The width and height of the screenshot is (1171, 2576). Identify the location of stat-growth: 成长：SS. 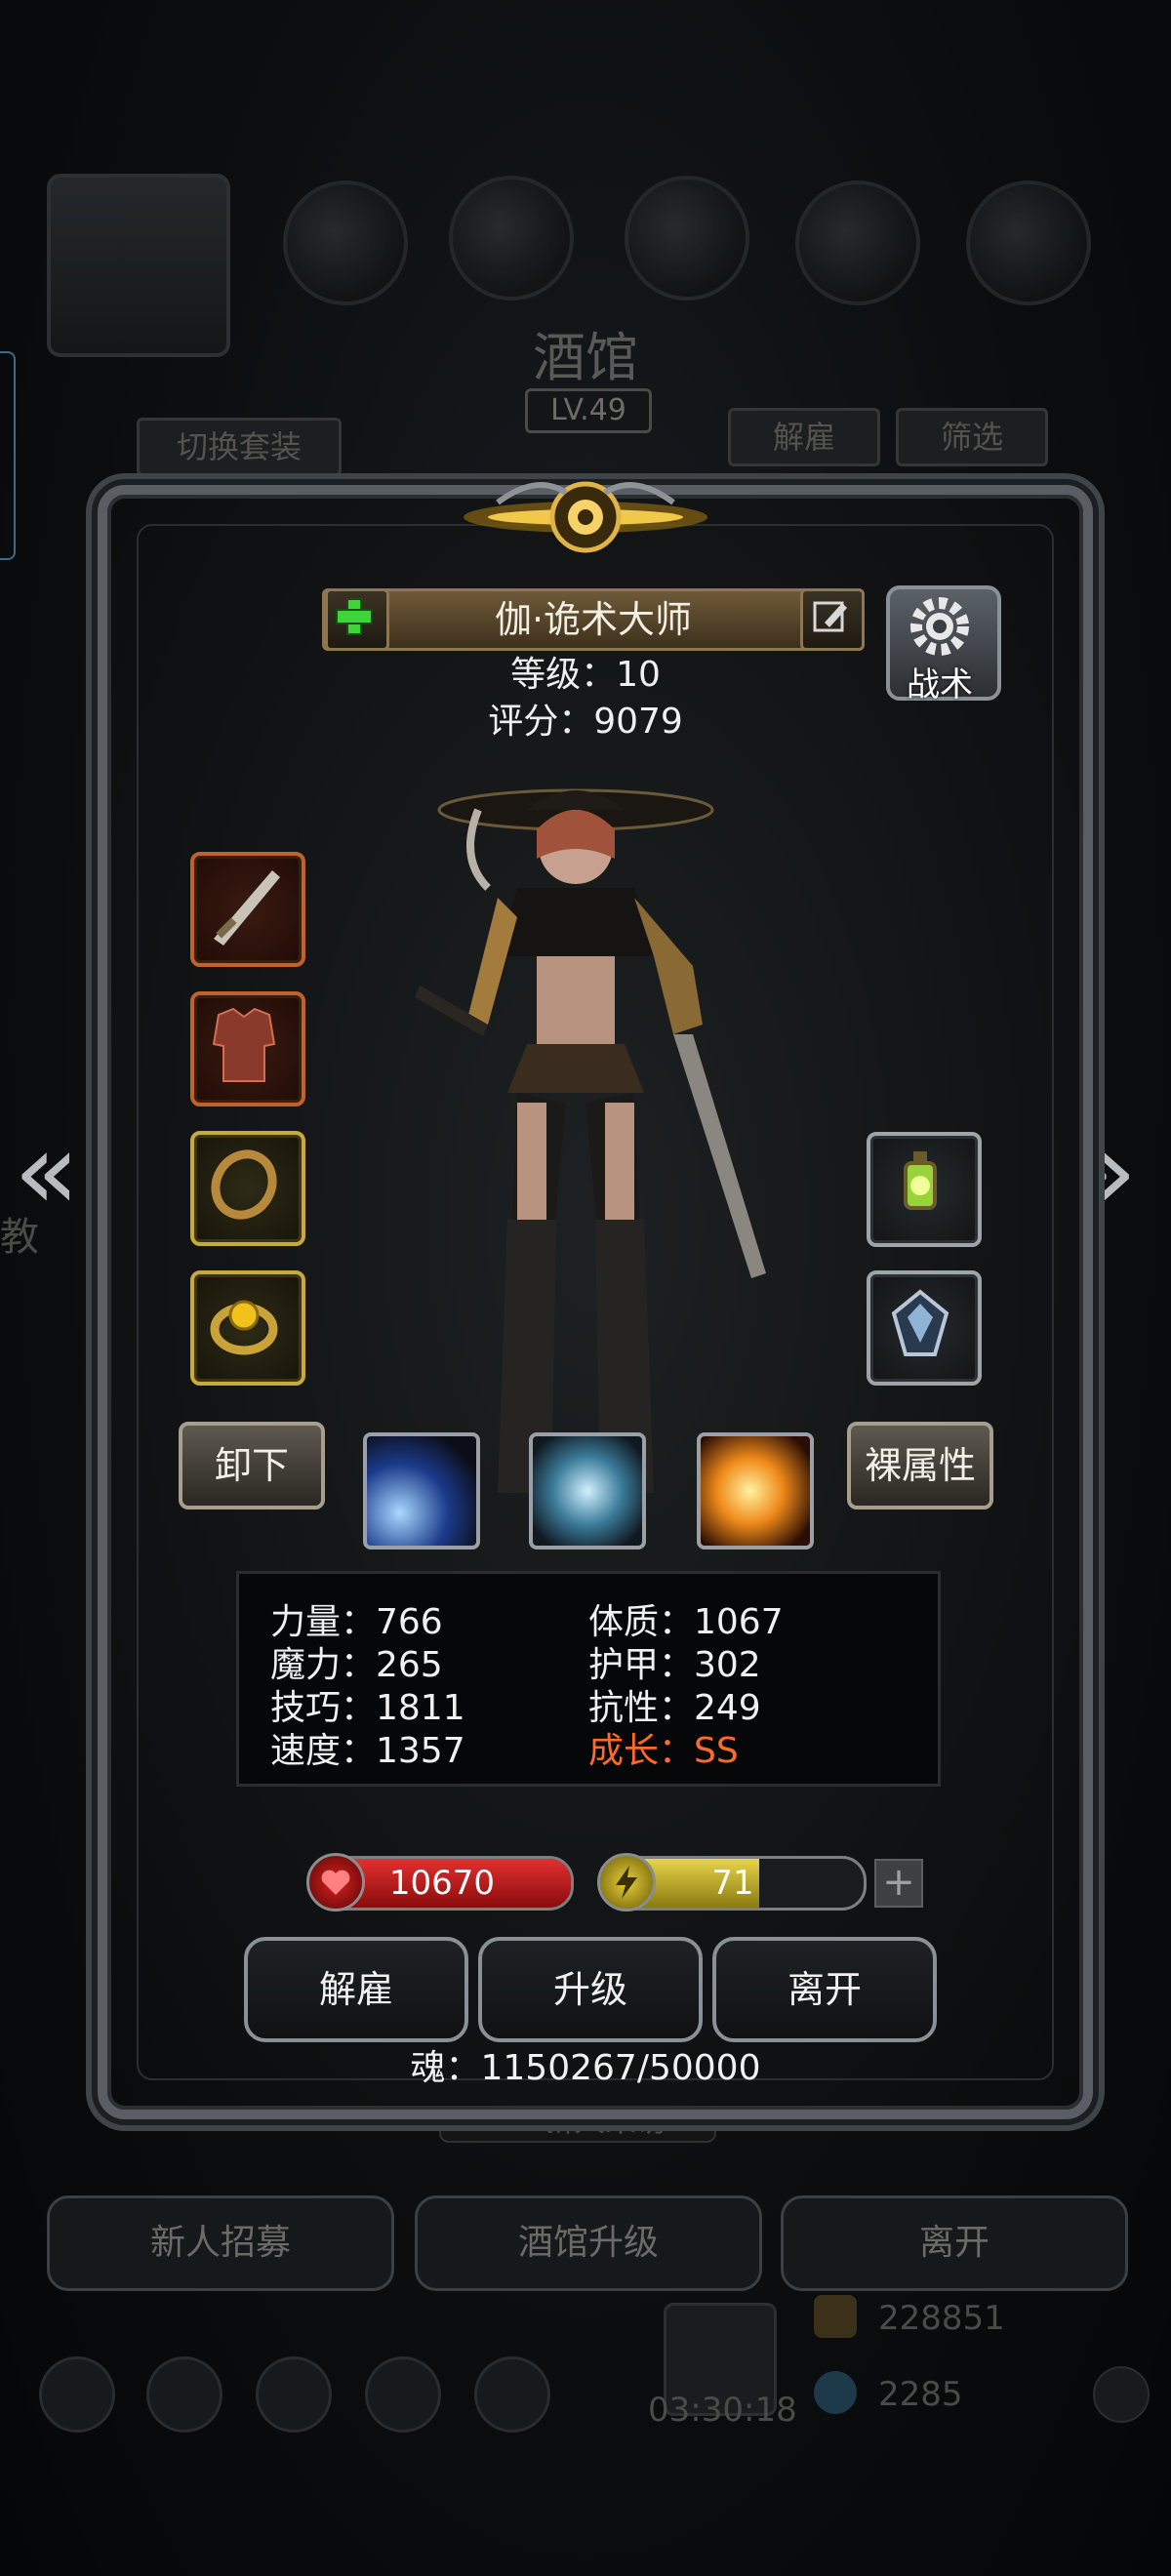
(663, 1747).